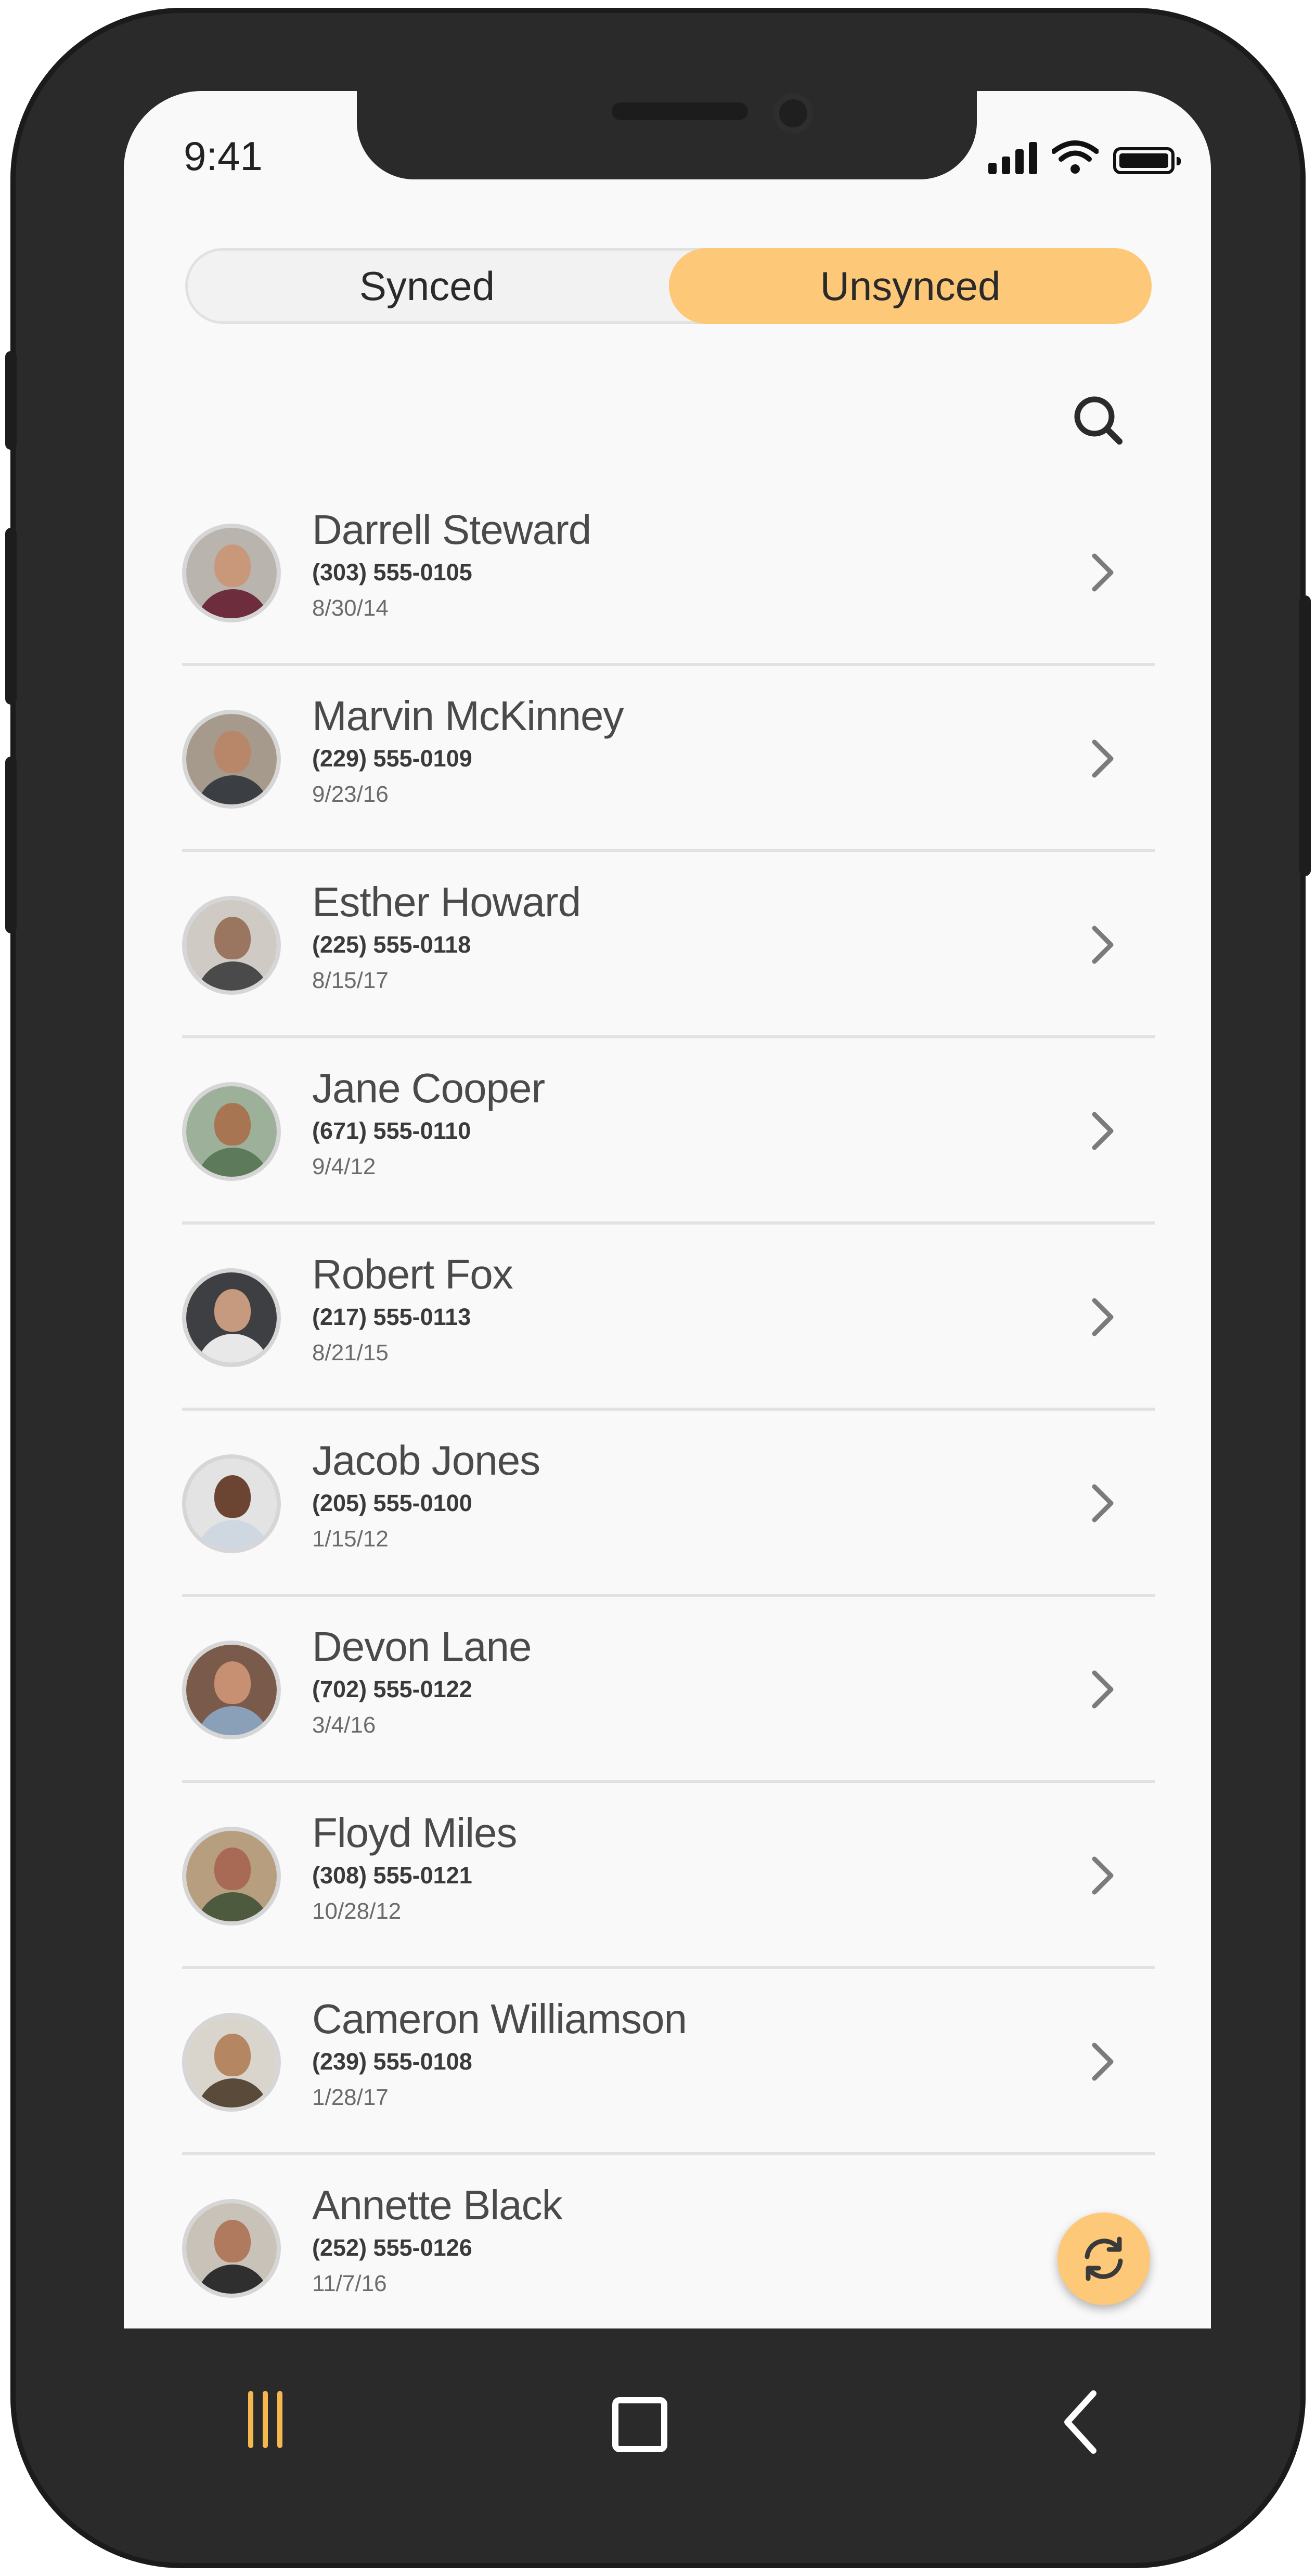 The width and height of the screenshot is (1316, 2576). What do you see at coordinates (1075, 157) in the screenshot?
I see `wifi-icon` at bounding box center [1075, 157].